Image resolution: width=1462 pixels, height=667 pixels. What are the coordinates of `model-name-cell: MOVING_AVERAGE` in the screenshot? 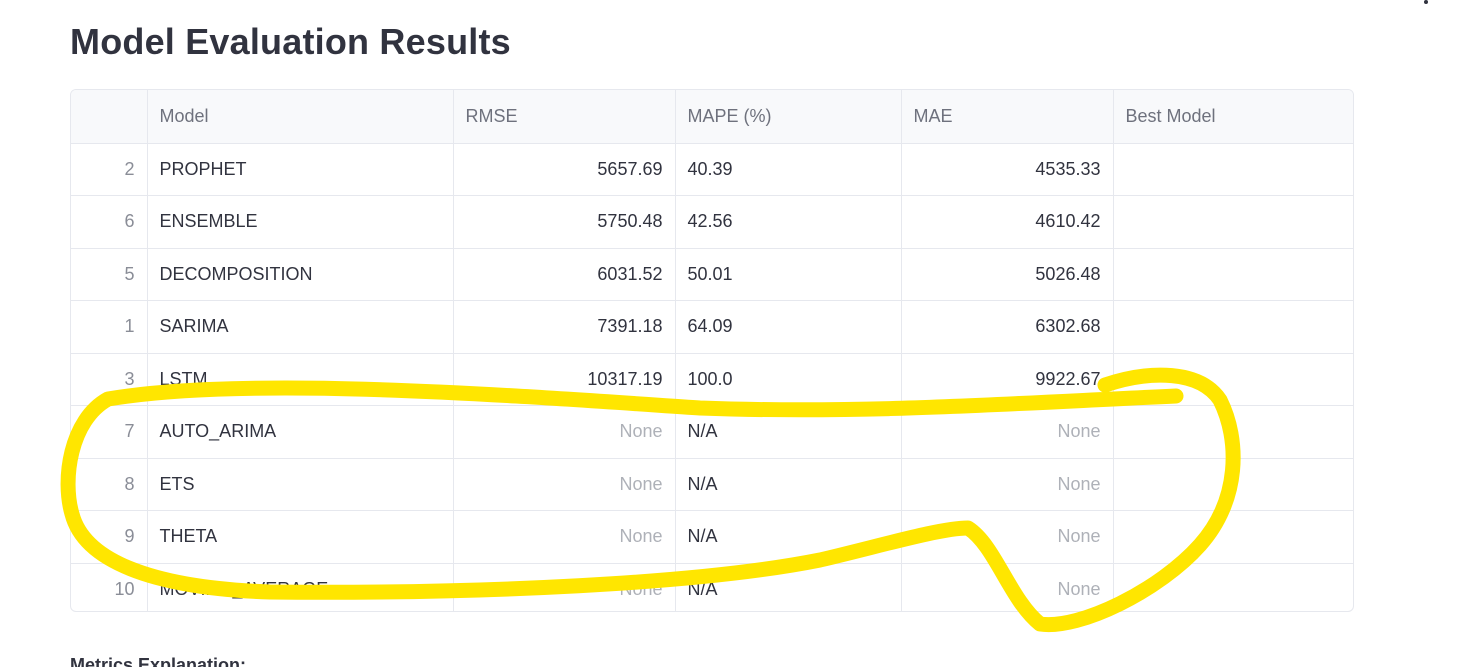 It's located at (300, 587).